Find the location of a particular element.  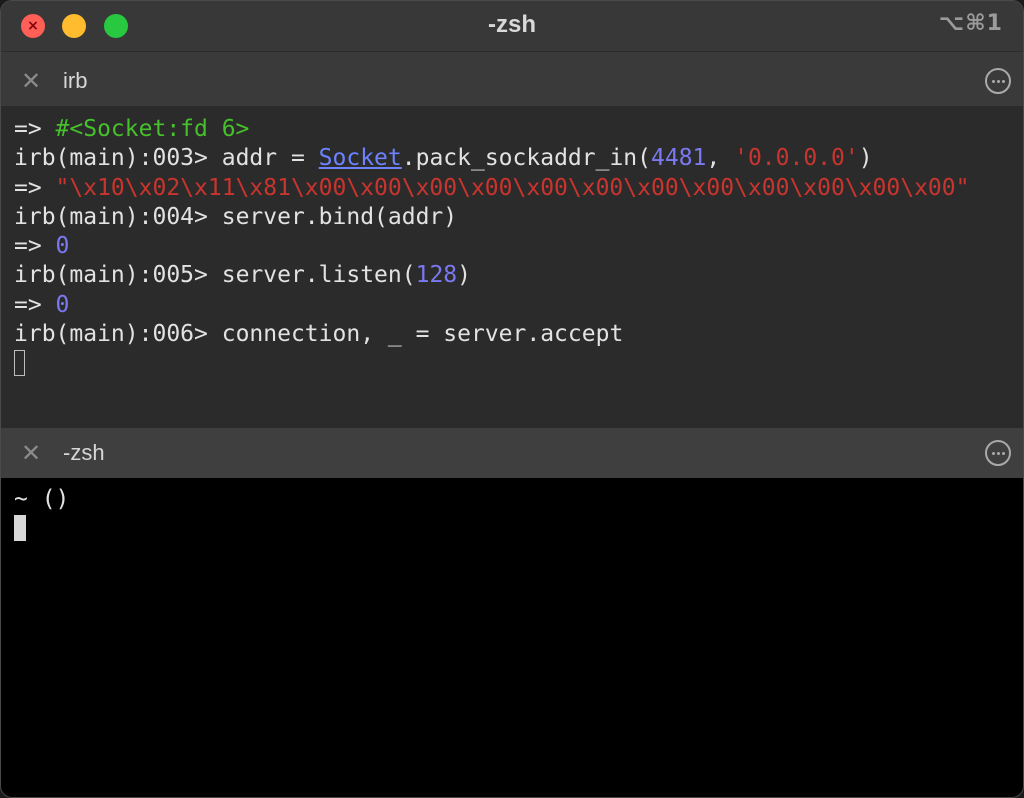

code-text: addr = is located at coordinates (270, 158).